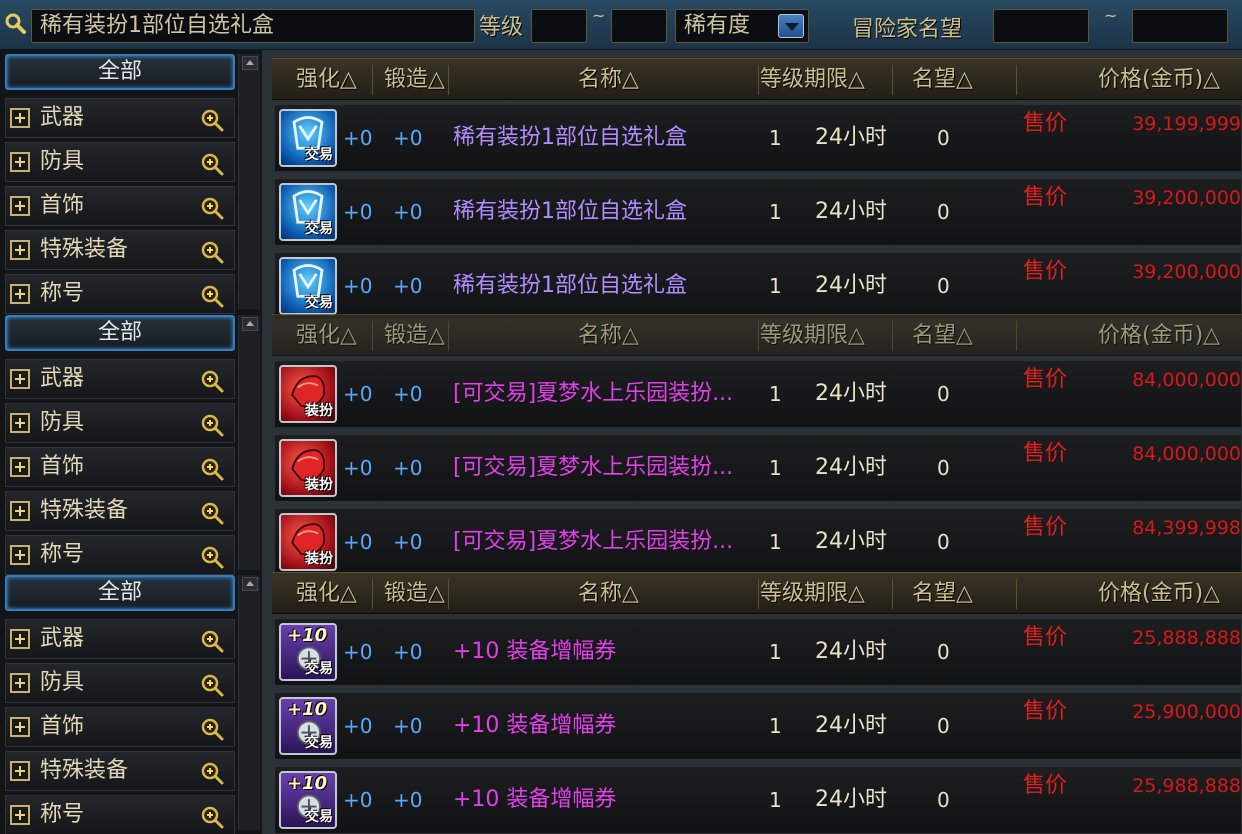  I want to click on listing-row: 交易 +0 +0 稀有装扮1部位自选礼盒 1 24小时 0 售价 39,199,999, so click(758, 138).